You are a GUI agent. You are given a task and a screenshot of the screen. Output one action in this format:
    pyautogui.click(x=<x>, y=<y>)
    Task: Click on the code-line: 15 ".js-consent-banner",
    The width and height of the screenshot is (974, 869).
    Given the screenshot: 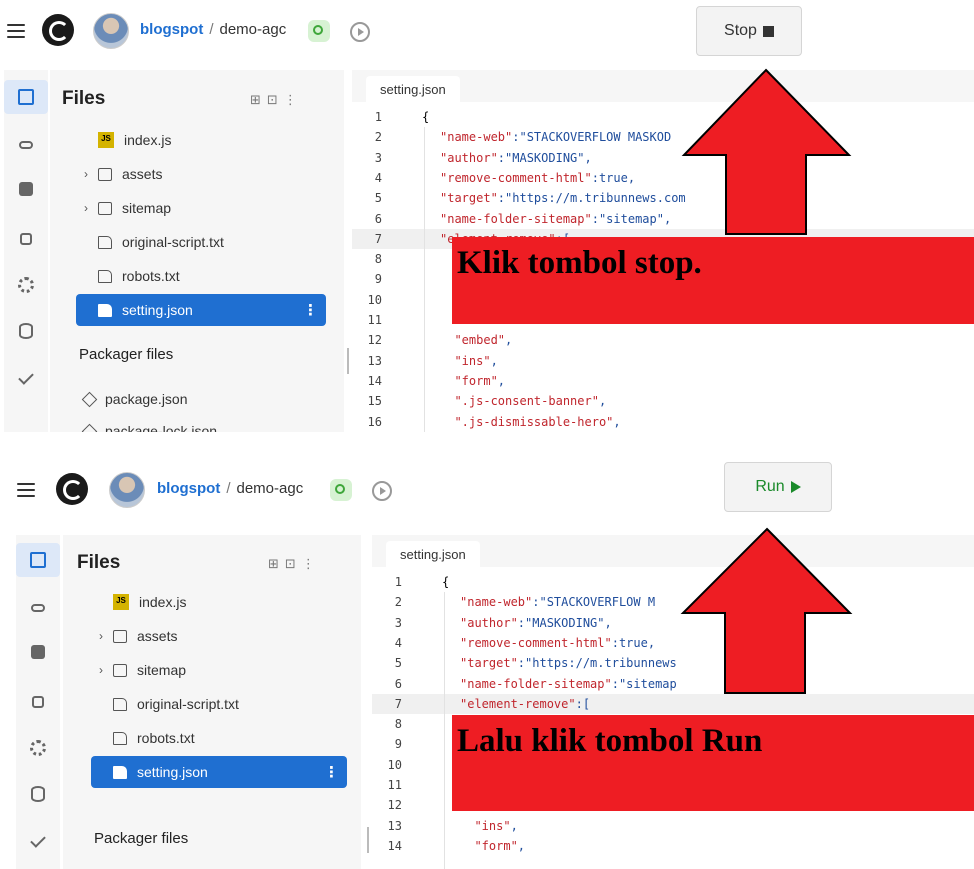 What is the action you would take?
    pyautogui.click(x=663, y=401)
    